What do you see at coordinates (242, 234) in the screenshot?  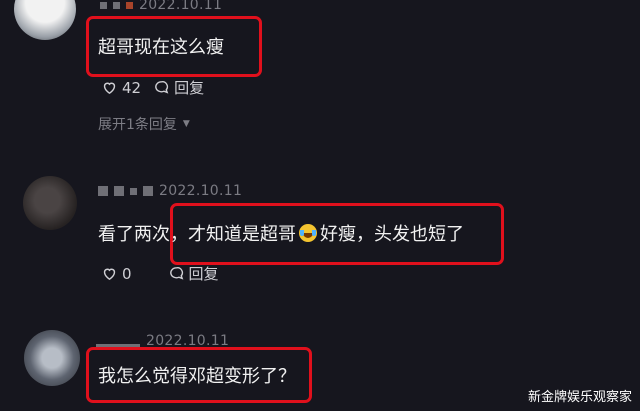 I see `comment-text-part: 才知道是超哥` at bounding box center [242, 234].